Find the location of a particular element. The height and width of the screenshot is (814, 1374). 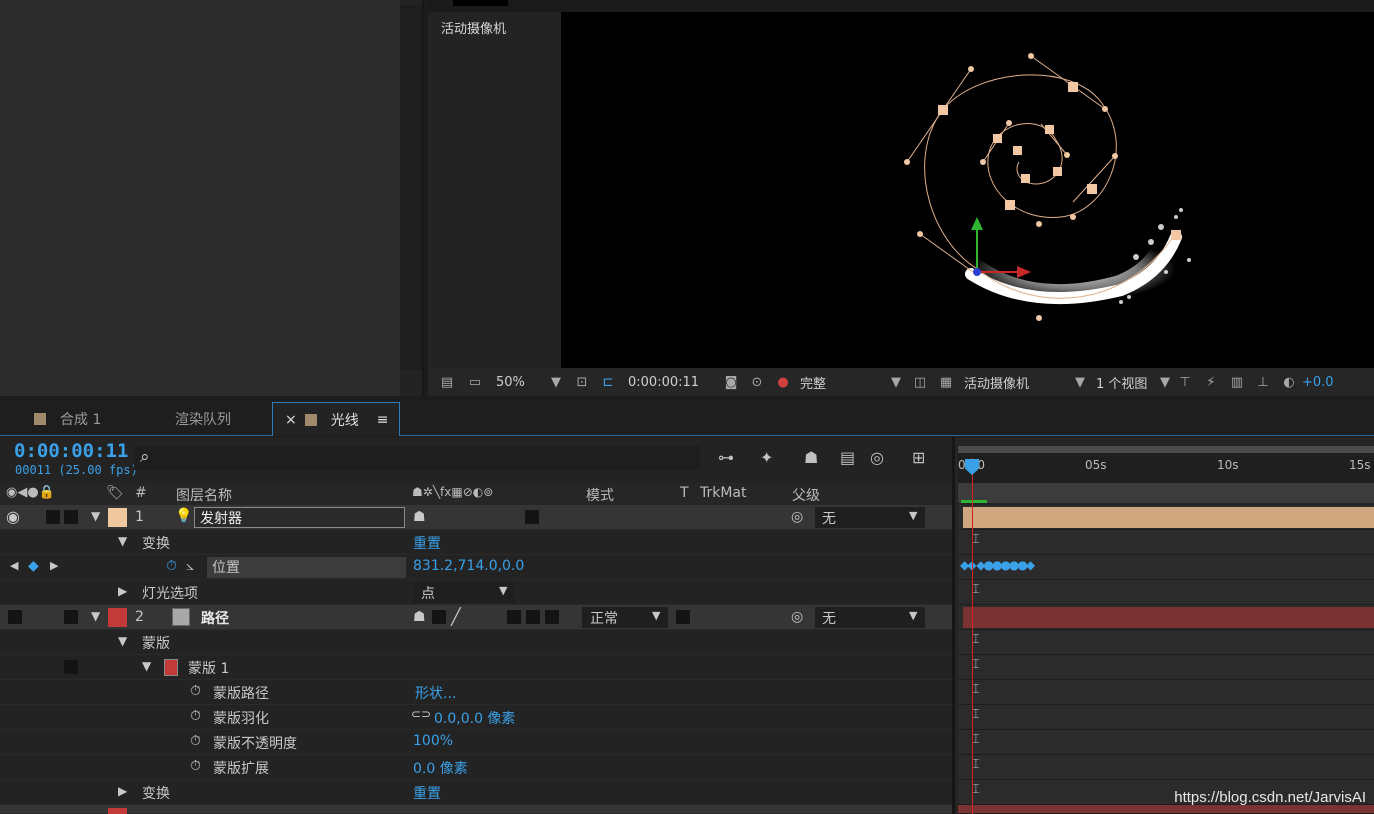

exposure-reset-icon: ◐ is located at coordinates (1289, 382).